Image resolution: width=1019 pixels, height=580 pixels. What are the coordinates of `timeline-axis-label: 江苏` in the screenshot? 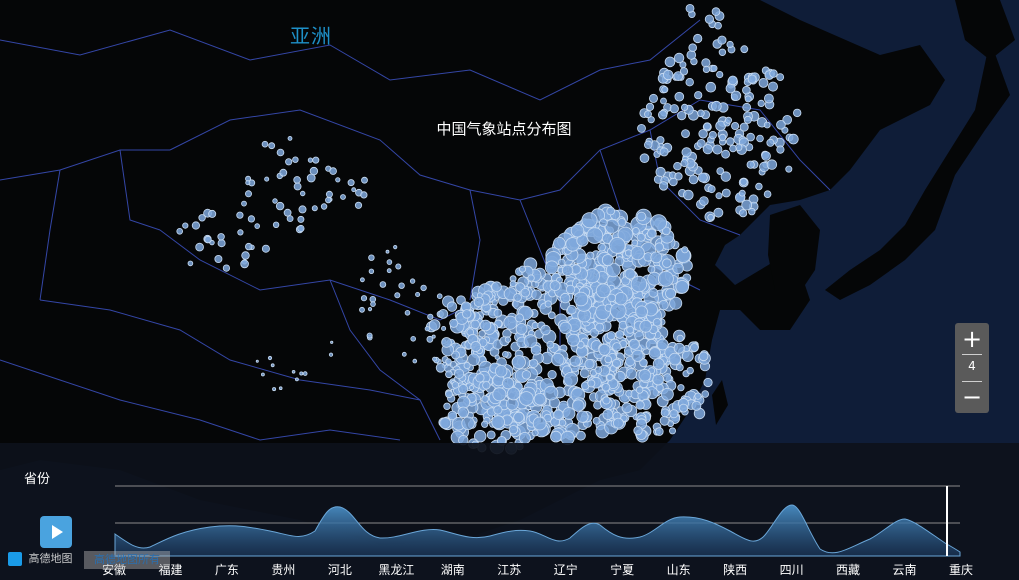 It's located at (509, 569).